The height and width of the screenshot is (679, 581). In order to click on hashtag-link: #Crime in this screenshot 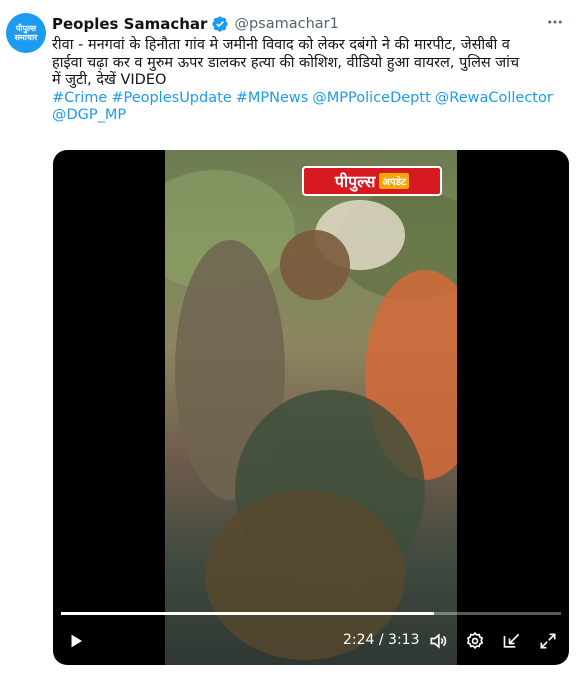, I will do `click(79, 98)`.